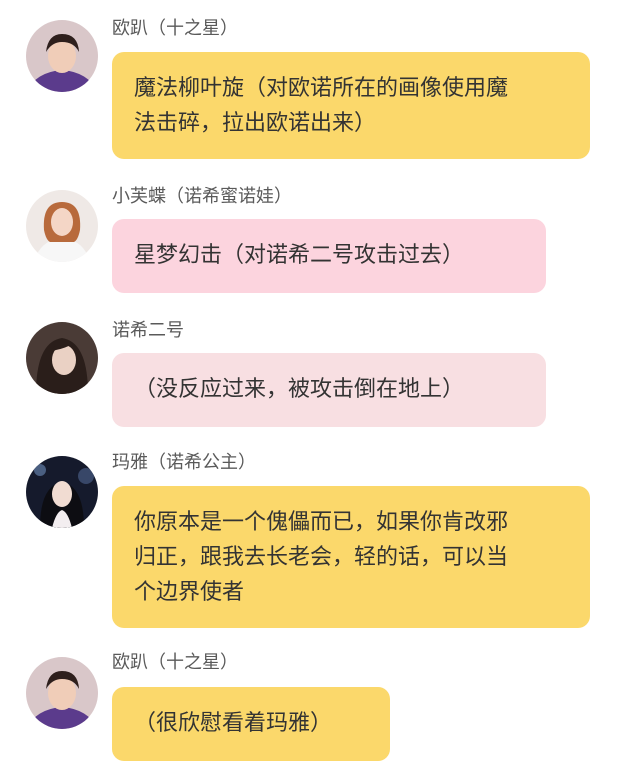  I want to click on girl-night-avatar-icon, so click(62, 492).